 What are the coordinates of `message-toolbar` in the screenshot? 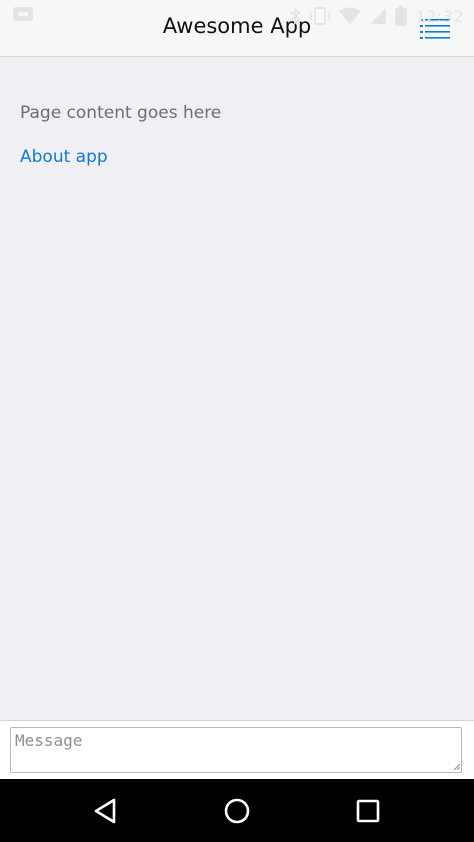 It's located at (237, 749).